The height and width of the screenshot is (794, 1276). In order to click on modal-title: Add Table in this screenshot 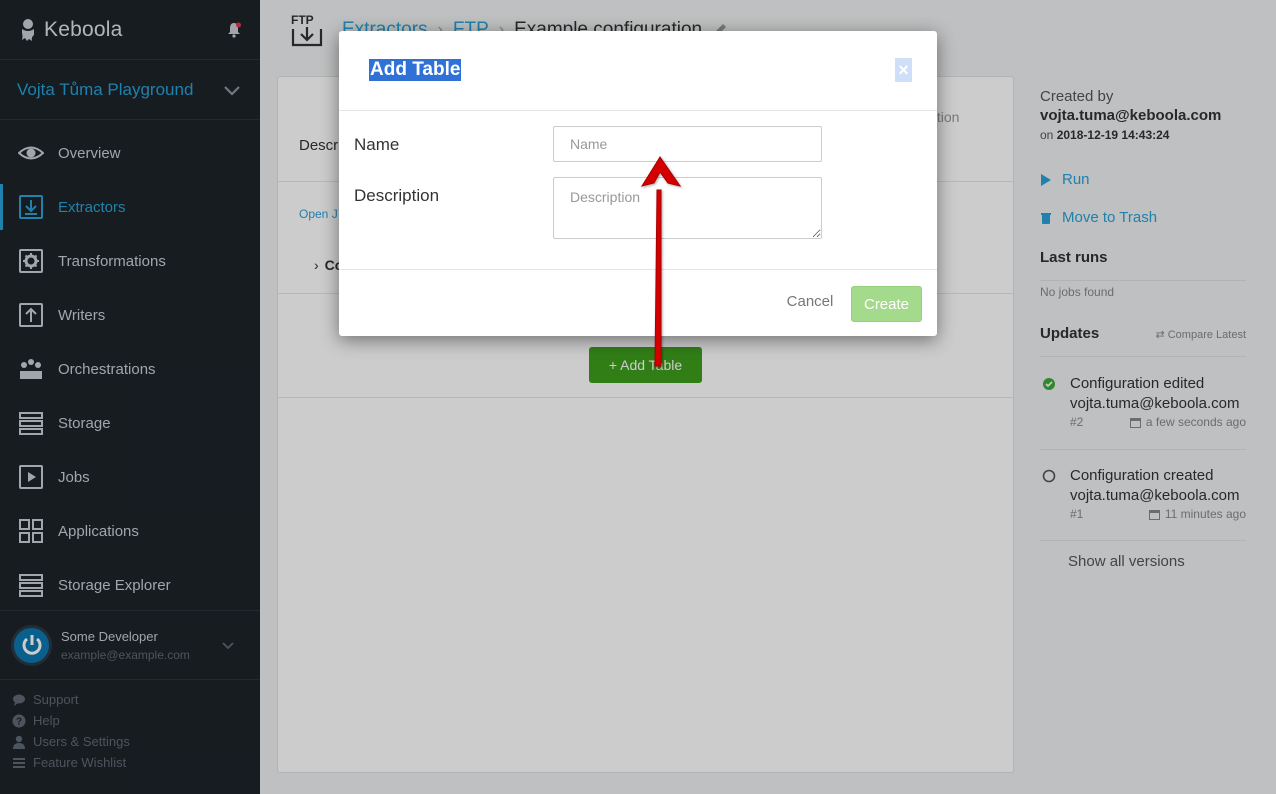, I will do `click(415, 70)`.